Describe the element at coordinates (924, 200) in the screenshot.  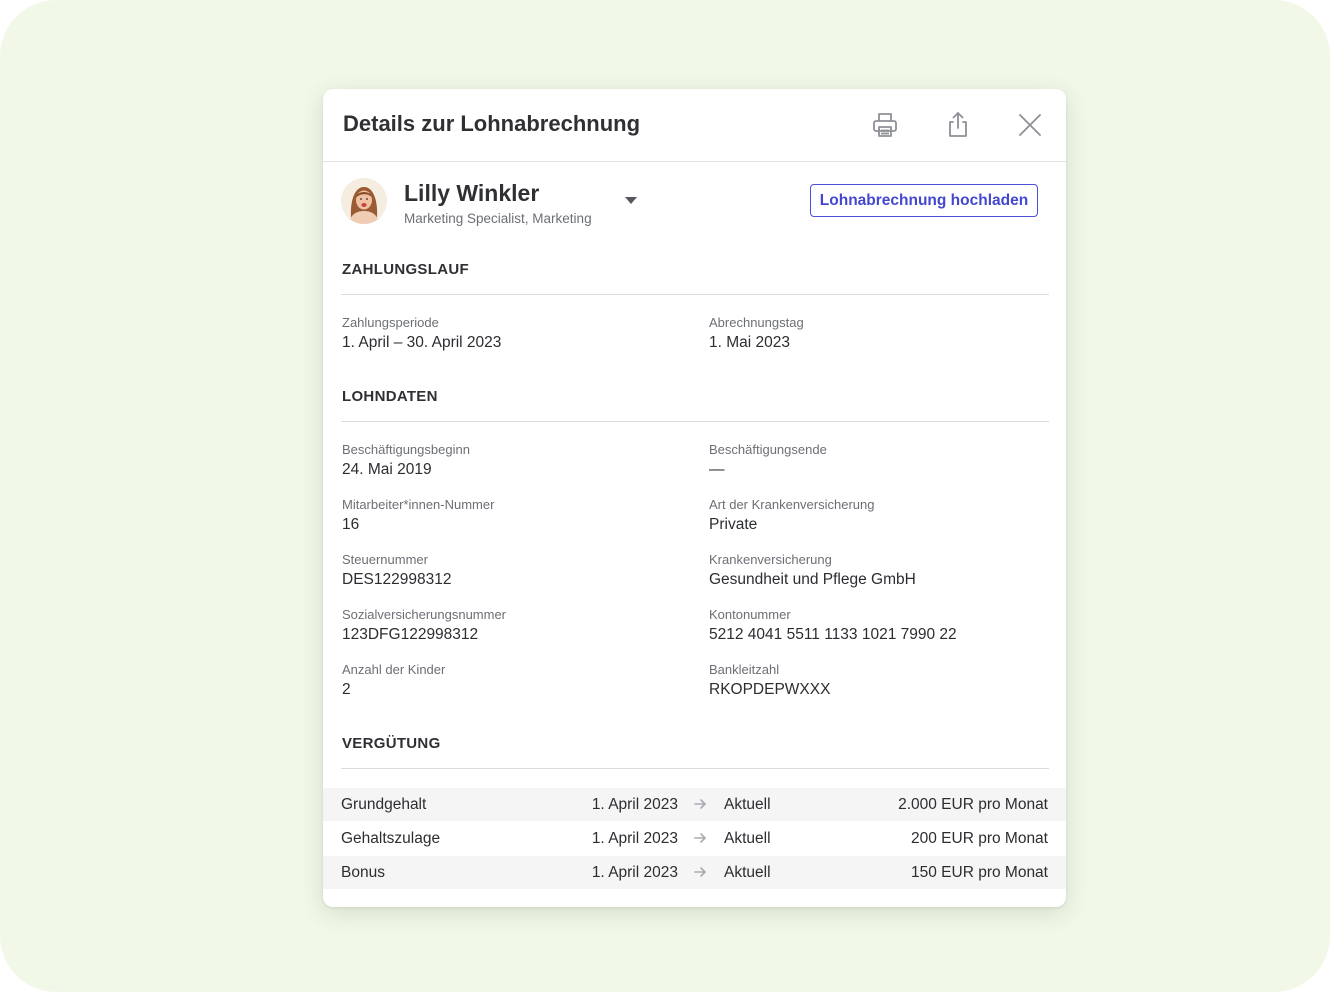
I see `upload-payslip-button: Lohnabrechnung hochladen` at that location.